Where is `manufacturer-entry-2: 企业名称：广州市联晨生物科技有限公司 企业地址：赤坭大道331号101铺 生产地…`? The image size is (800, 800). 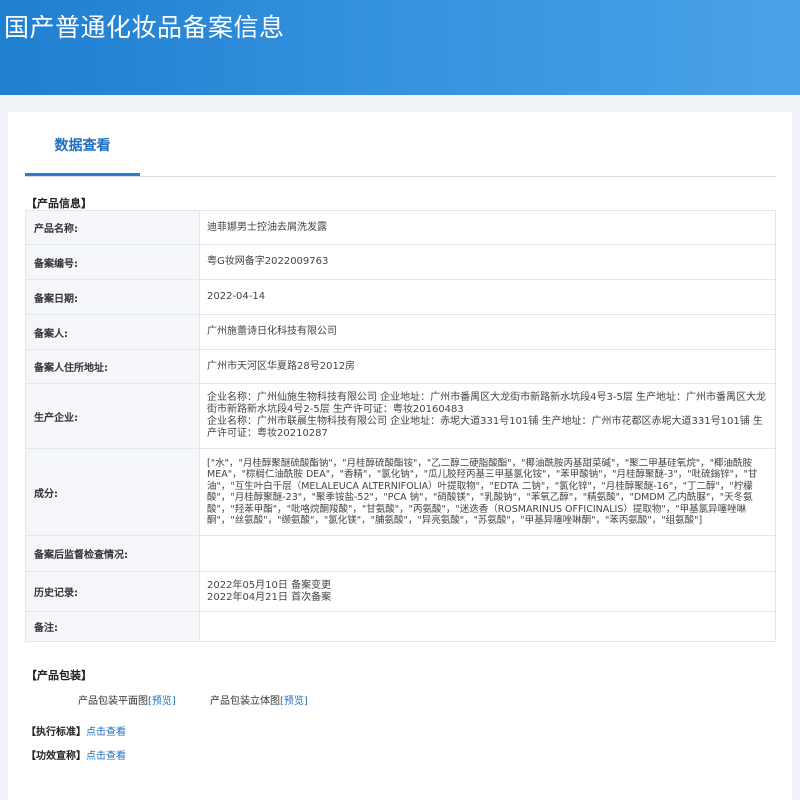
manufacturer-entry-2: 企业名称：广州市联晨生物科技有限公司 企业地址：赤坭大道331号101铺 生产地… is located at coordinates (485, 427).